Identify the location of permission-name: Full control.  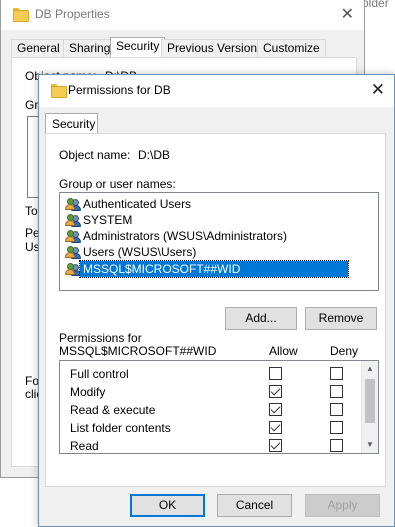
(99, 374).